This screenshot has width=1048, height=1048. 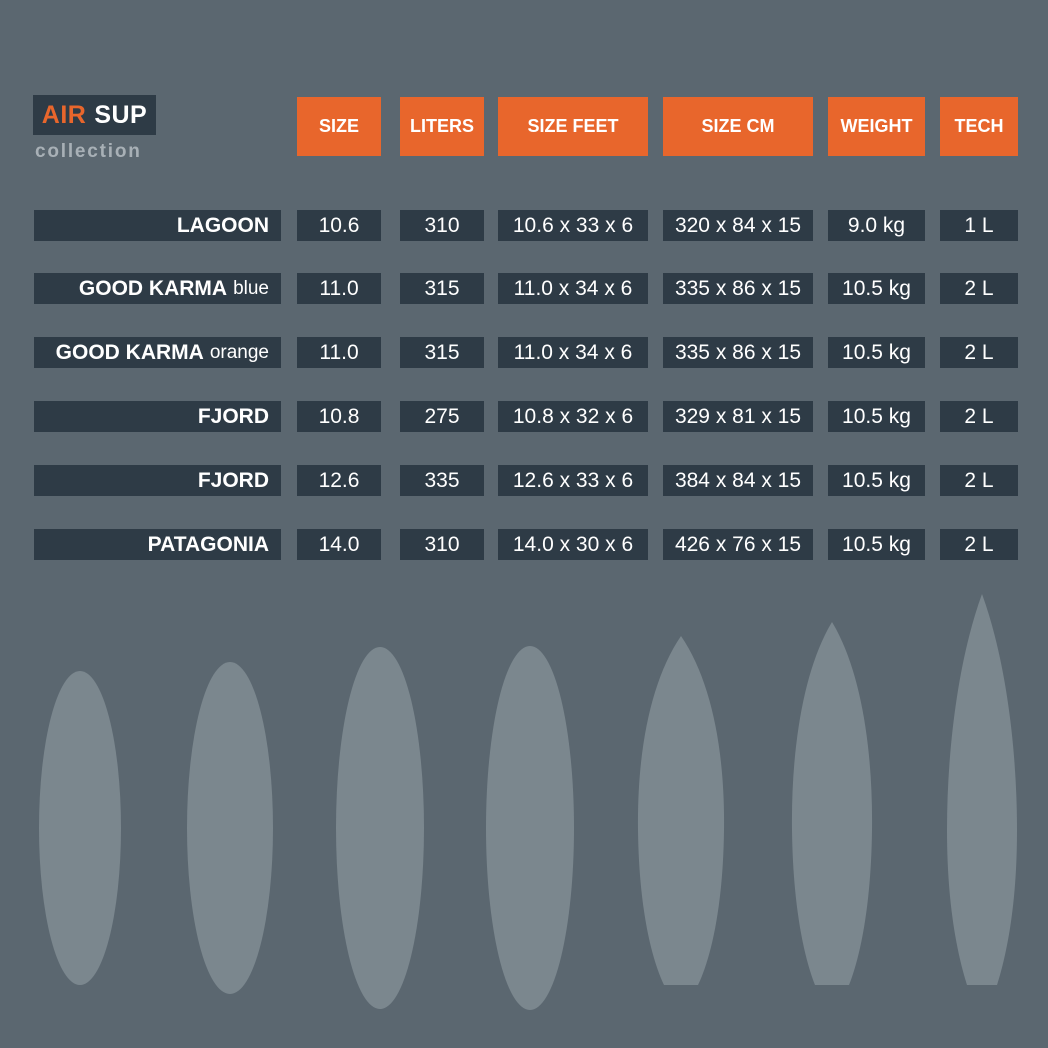 What do you see at coordinates (979, 225) in the screenshot?
I see `cell-tech: 1 L` at bounding box center [979, 225].